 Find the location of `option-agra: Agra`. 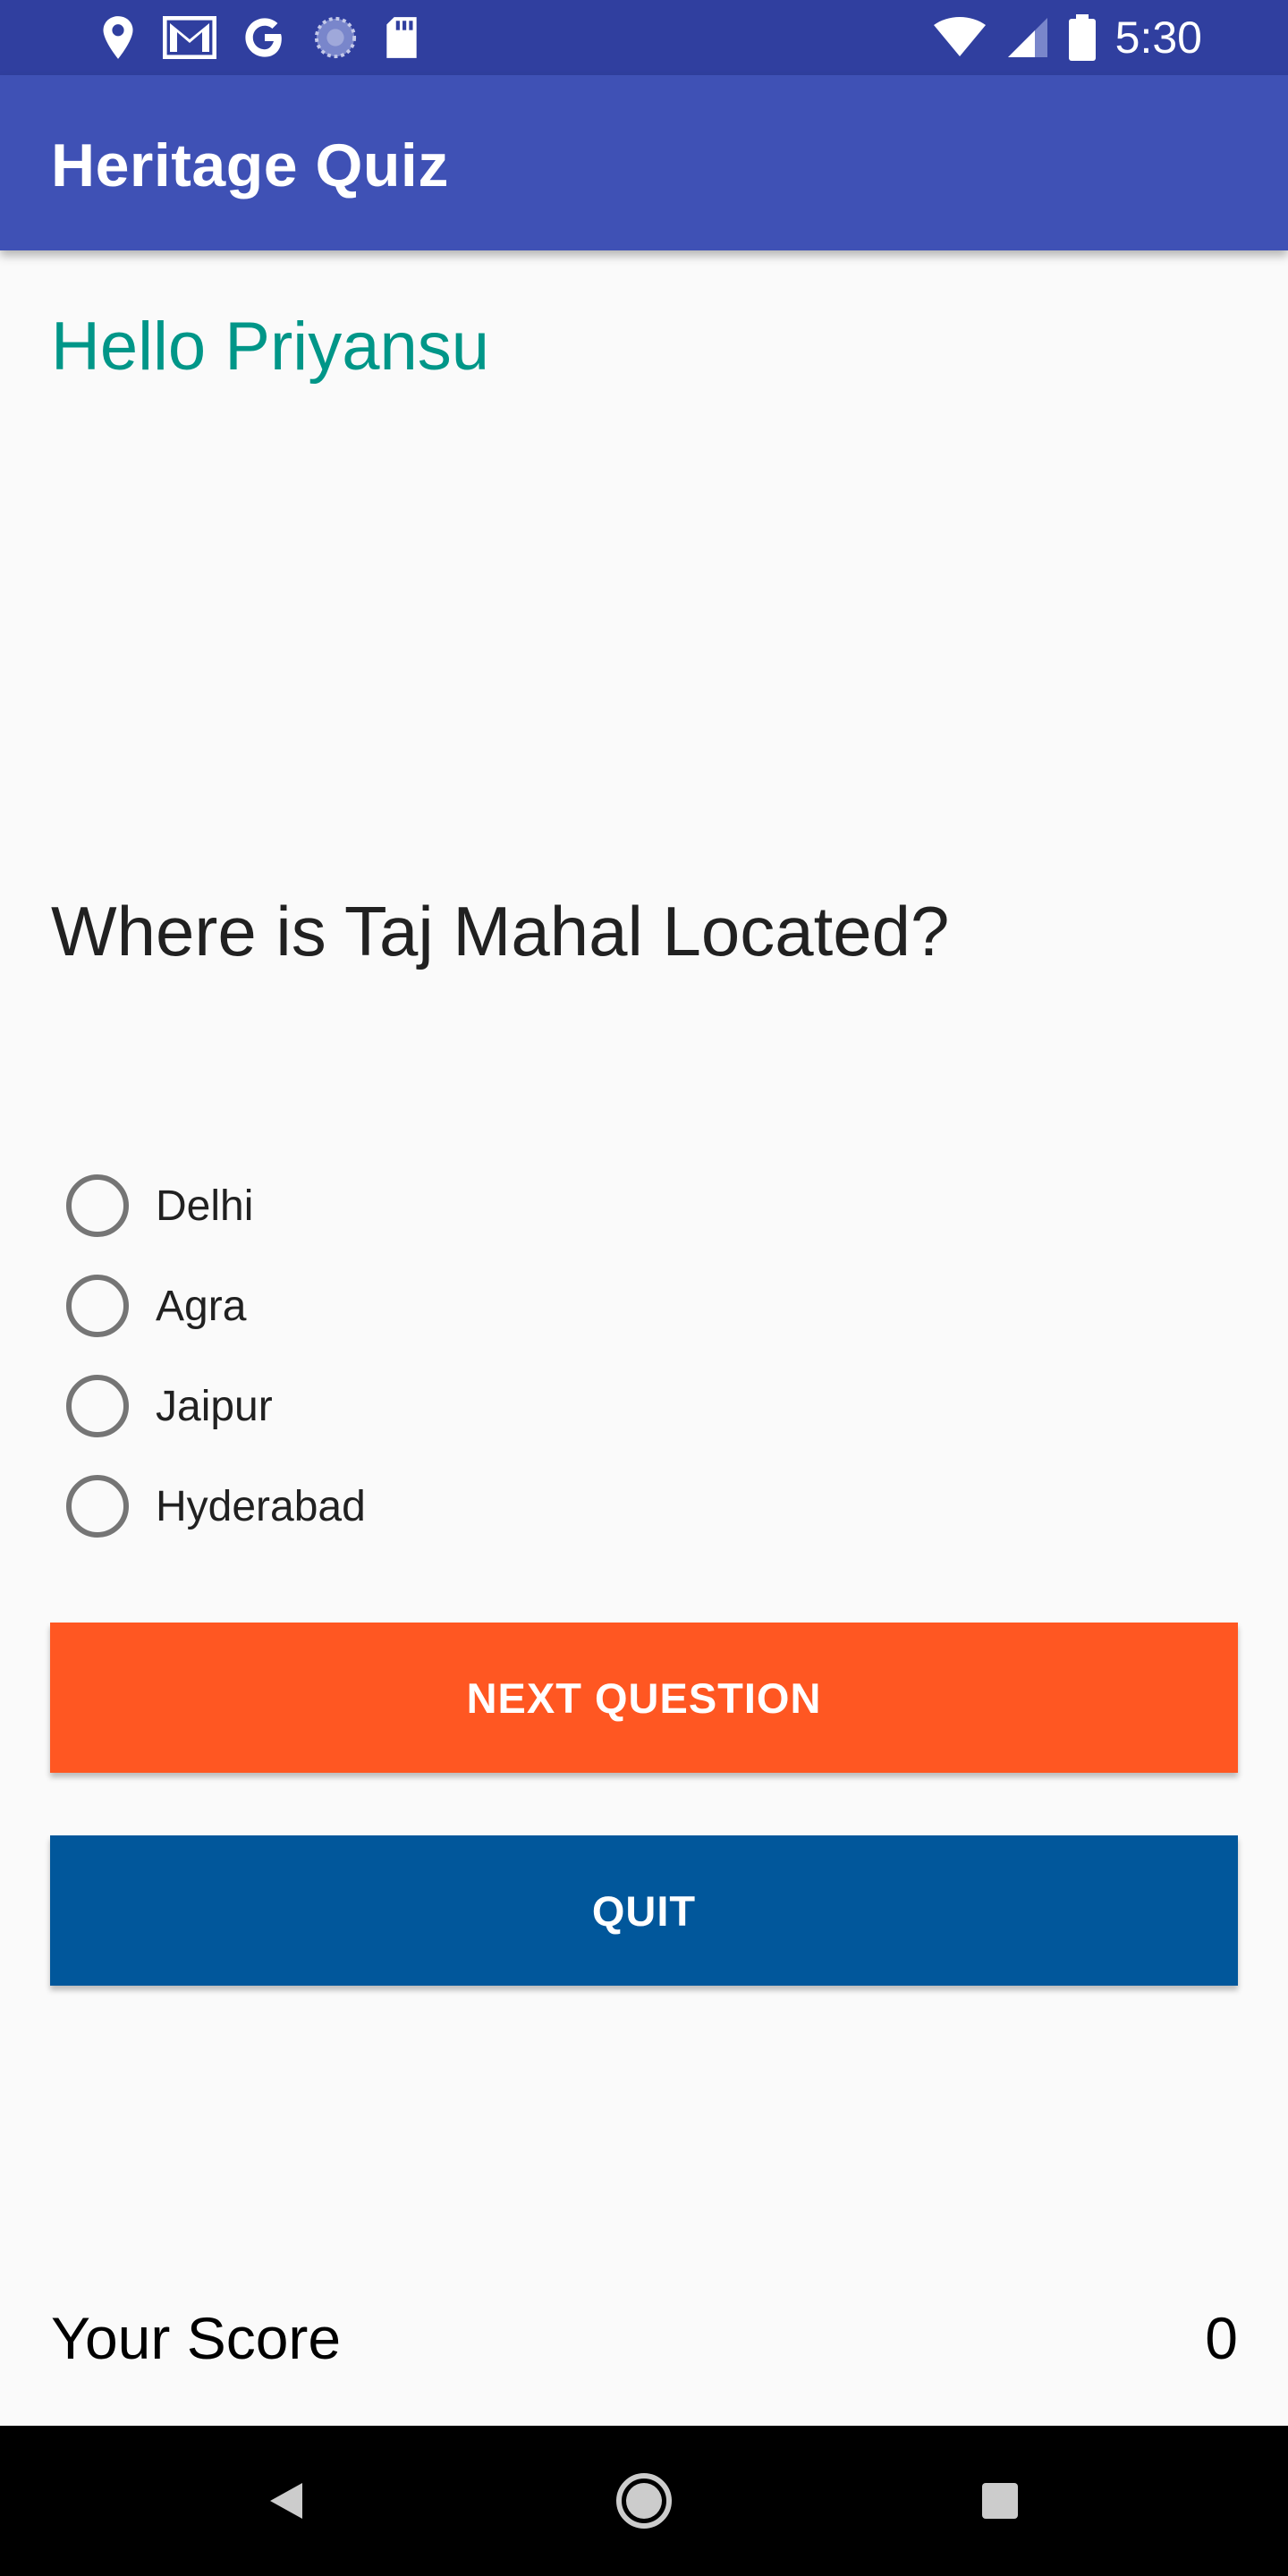

option-agra: Agra is located at coordinates (334, 1306).